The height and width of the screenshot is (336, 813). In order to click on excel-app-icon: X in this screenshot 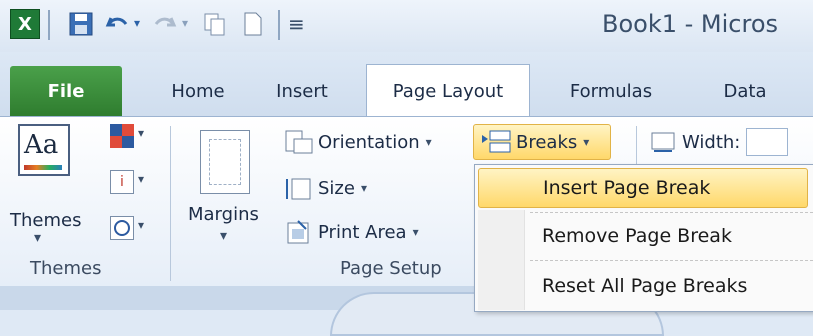, I will do `click(25, 24)`.